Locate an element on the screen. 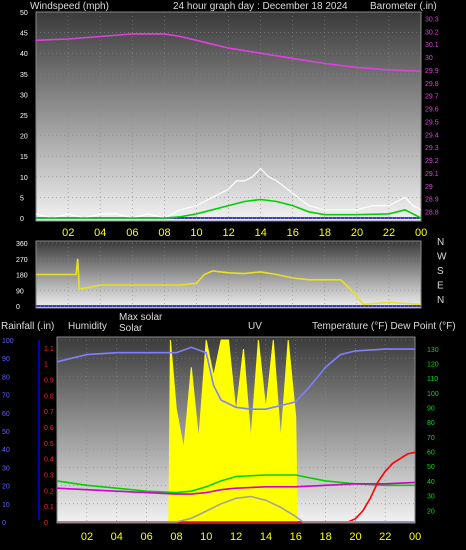 This screenshot has height=550, width=466. windspeed-tick-label: 35 is located at coordinates (24, 75).